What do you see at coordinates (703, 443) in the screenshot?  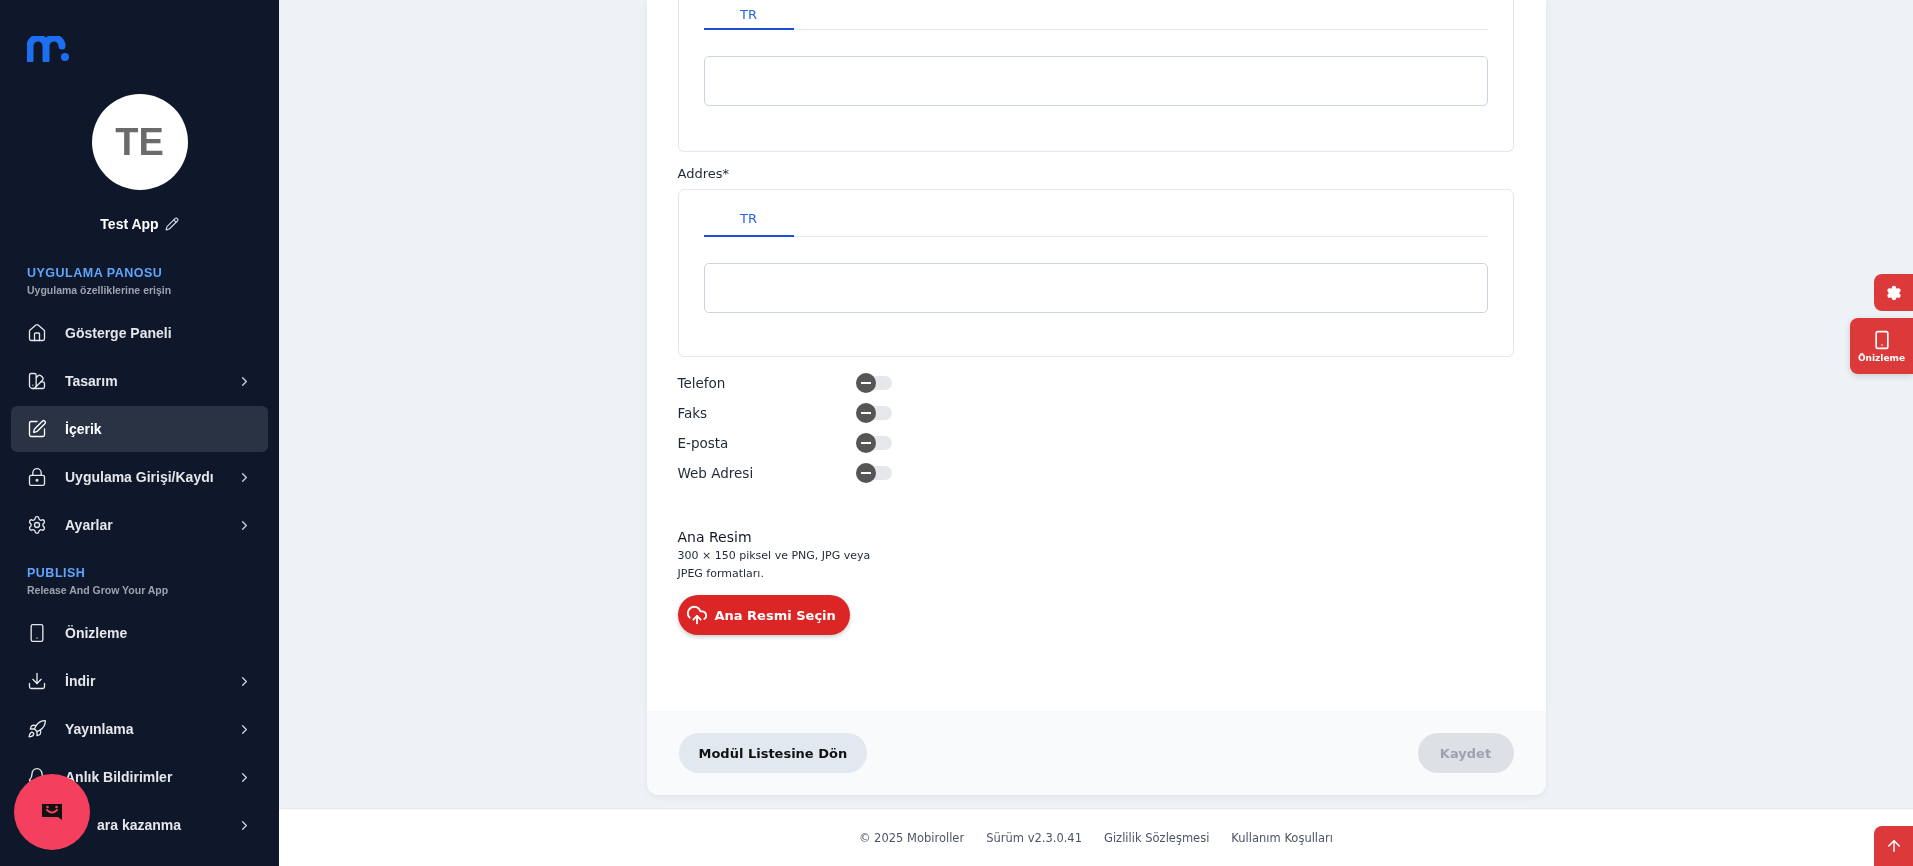 I see `toggle-label: E-posta` at bounding box center [703, 443].